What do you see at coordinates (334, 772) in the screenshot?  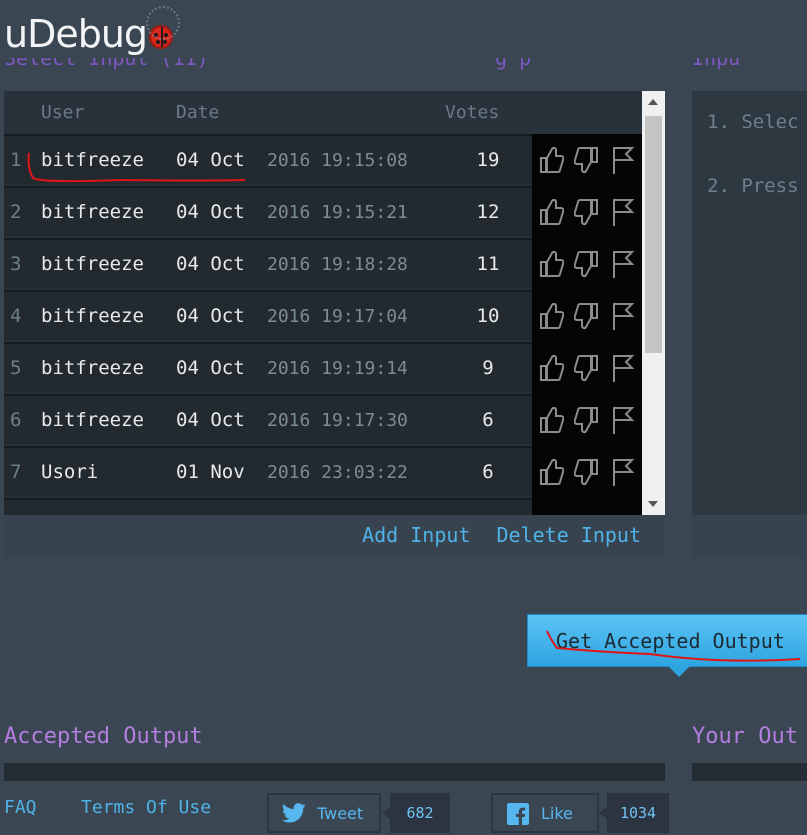 I see `accepted-output-box` at bounding box center [334, 772].